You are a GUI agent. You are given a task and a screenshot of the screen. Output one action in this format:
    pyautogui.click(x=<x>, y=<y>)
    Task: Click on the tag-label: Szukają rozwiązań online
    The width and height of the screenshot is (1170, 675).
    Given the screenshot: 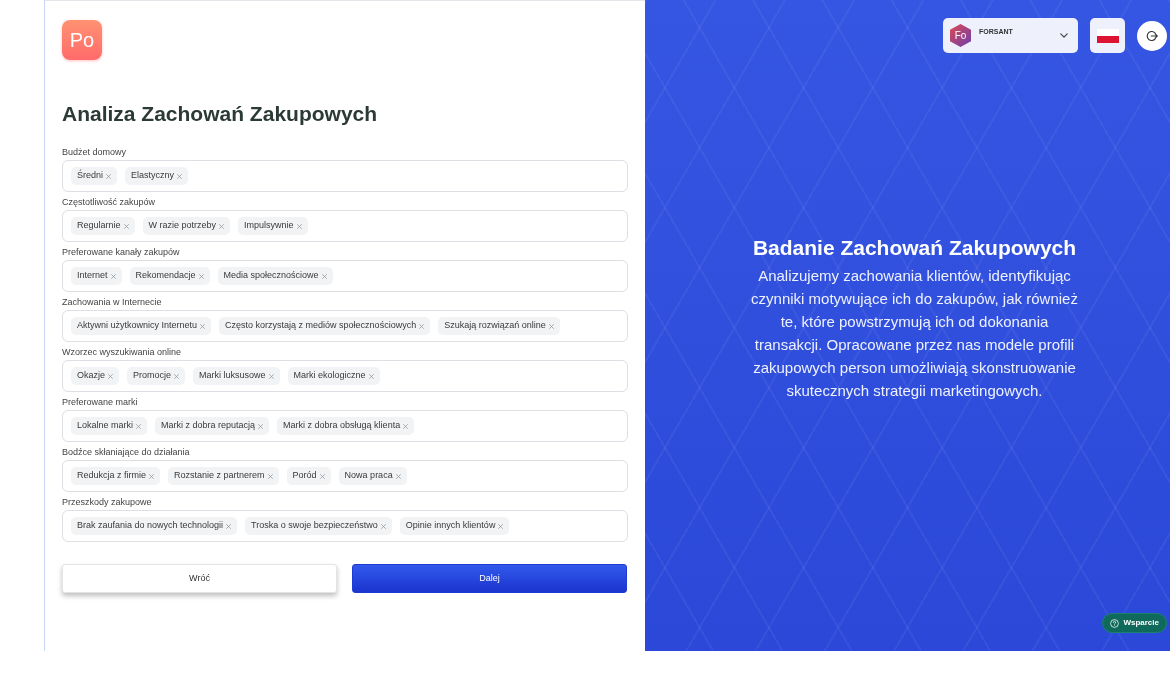 What is the action you would take?
    pyautogui.click(x=495, y=326)
    